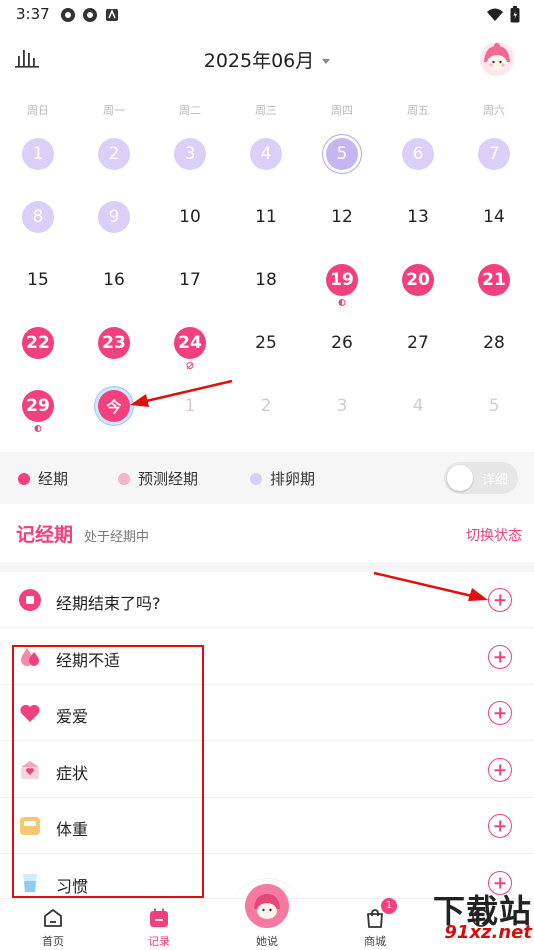  I want to click on calendar-day: 16, so click(114, 279).